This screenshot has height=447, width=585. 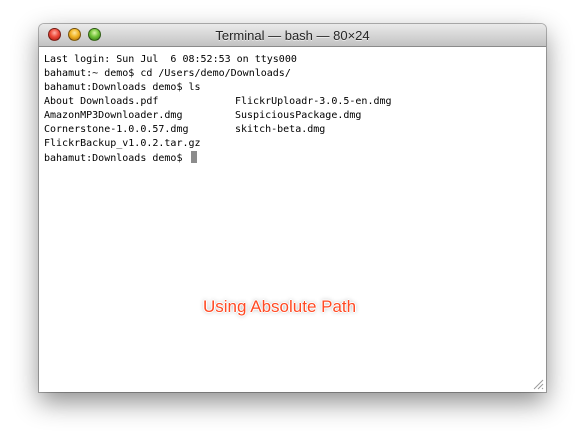 What do you see at coordinates (538, 384) in the screenshot?
I see `resize-grip-icon` at bounding box center [538, 384].